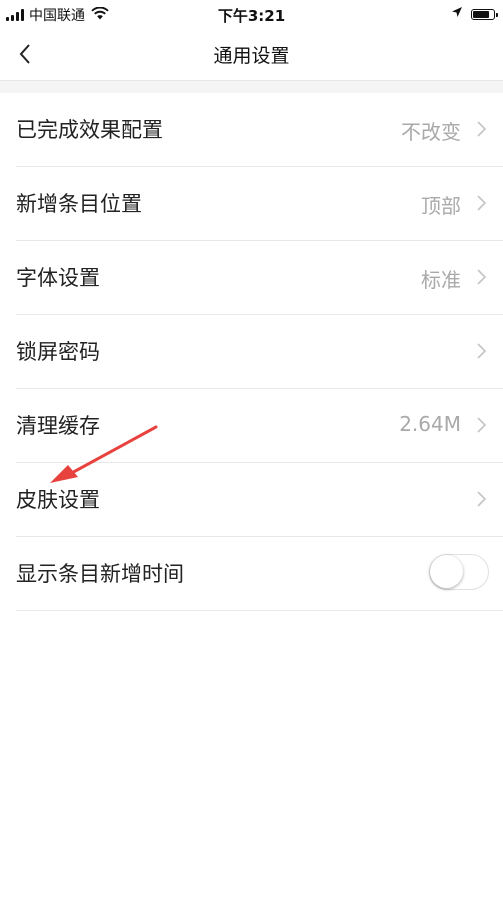  I want to click on setting-row-lock-password: 锁屏密码, so click(259, 352).